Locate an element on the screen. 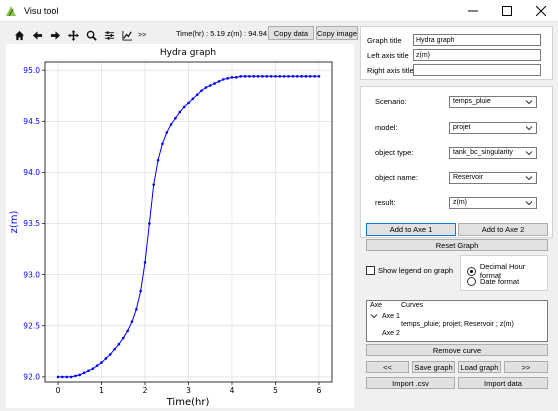  home-button is located at coordinates (19, 35).